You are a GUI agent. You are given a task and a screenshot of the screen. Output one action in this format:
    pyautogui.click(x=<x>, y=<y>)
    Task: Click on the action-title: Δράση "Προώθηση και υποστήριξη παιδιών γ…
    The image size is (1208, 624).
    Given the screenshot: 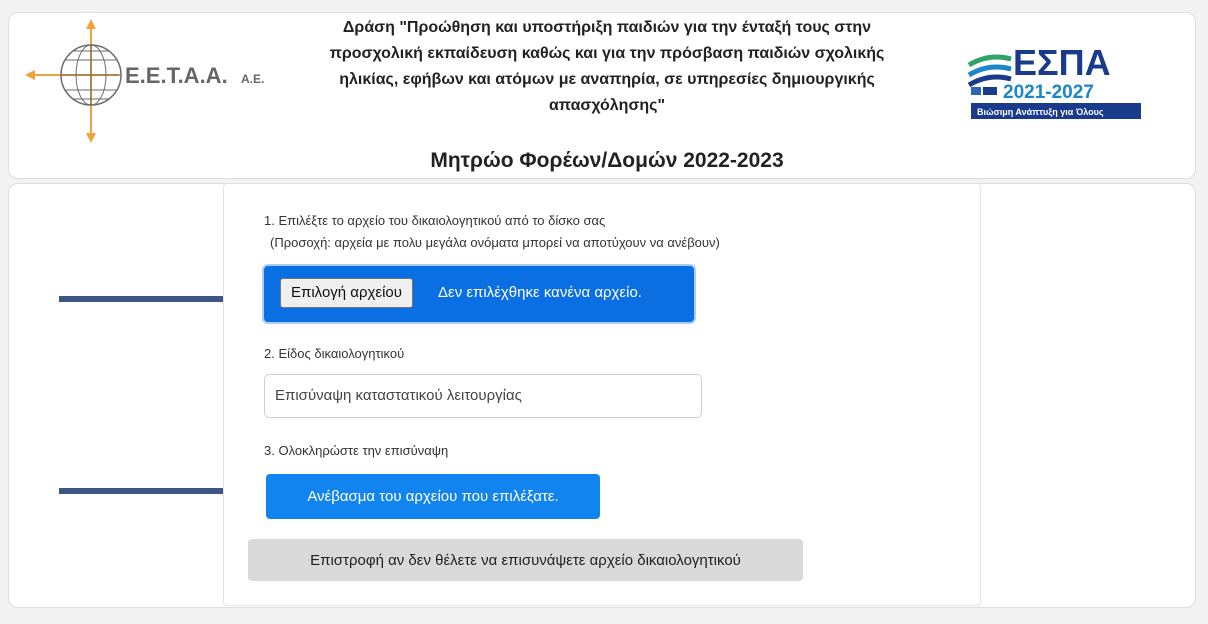 What is the action you would take?
    pyautogui.click(x=607, y=66)
    